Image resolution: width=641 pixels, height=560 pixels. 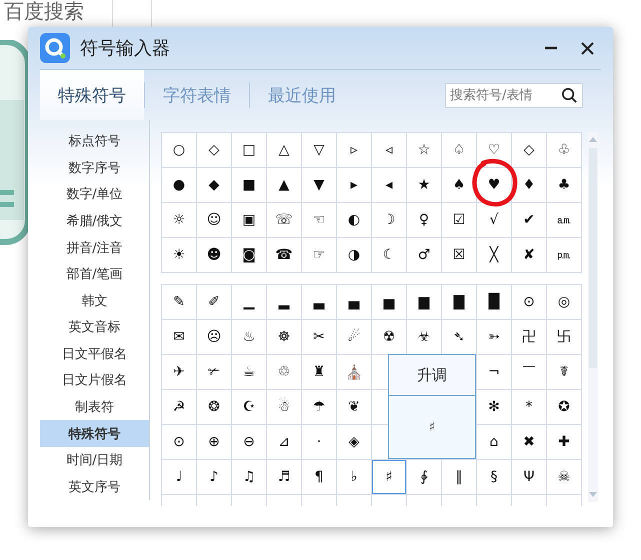 What do you see at coordinates (249, 372) in the screenshot?
I see `symbol-cell: ☕` at bounding box center [249, 372].